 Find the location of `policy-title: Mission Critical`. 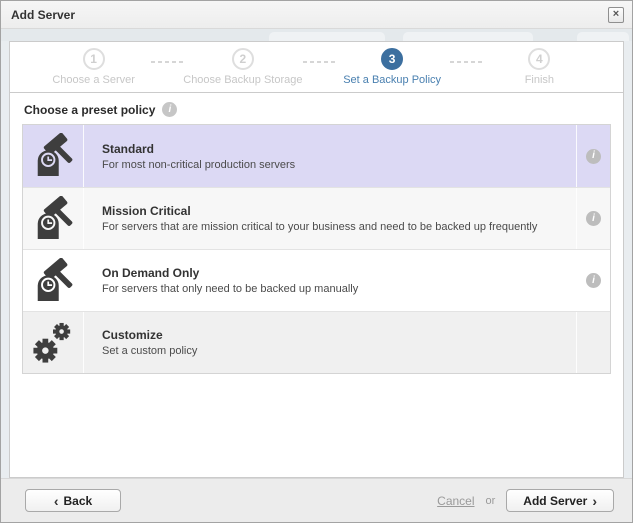

policy-title: Mission Critical is located at coordinates (146, 211).